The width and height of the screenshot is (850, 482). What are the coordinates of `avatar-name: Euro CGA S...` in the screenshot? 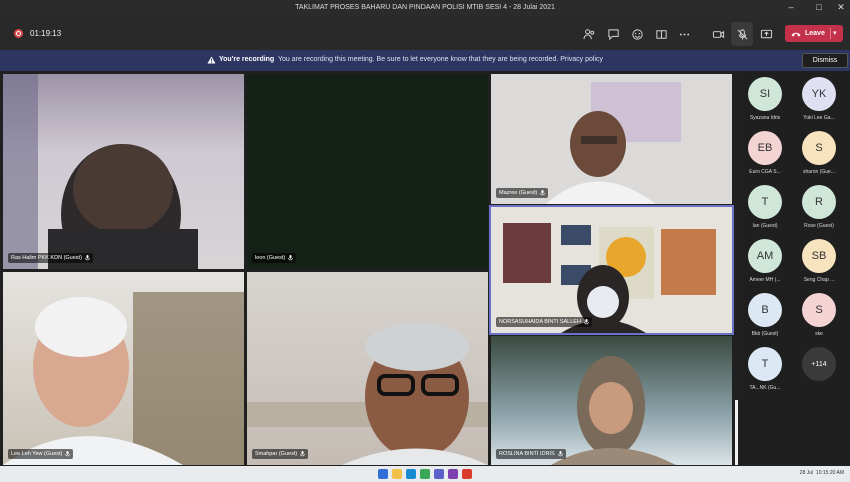 It's located at (765, 172).